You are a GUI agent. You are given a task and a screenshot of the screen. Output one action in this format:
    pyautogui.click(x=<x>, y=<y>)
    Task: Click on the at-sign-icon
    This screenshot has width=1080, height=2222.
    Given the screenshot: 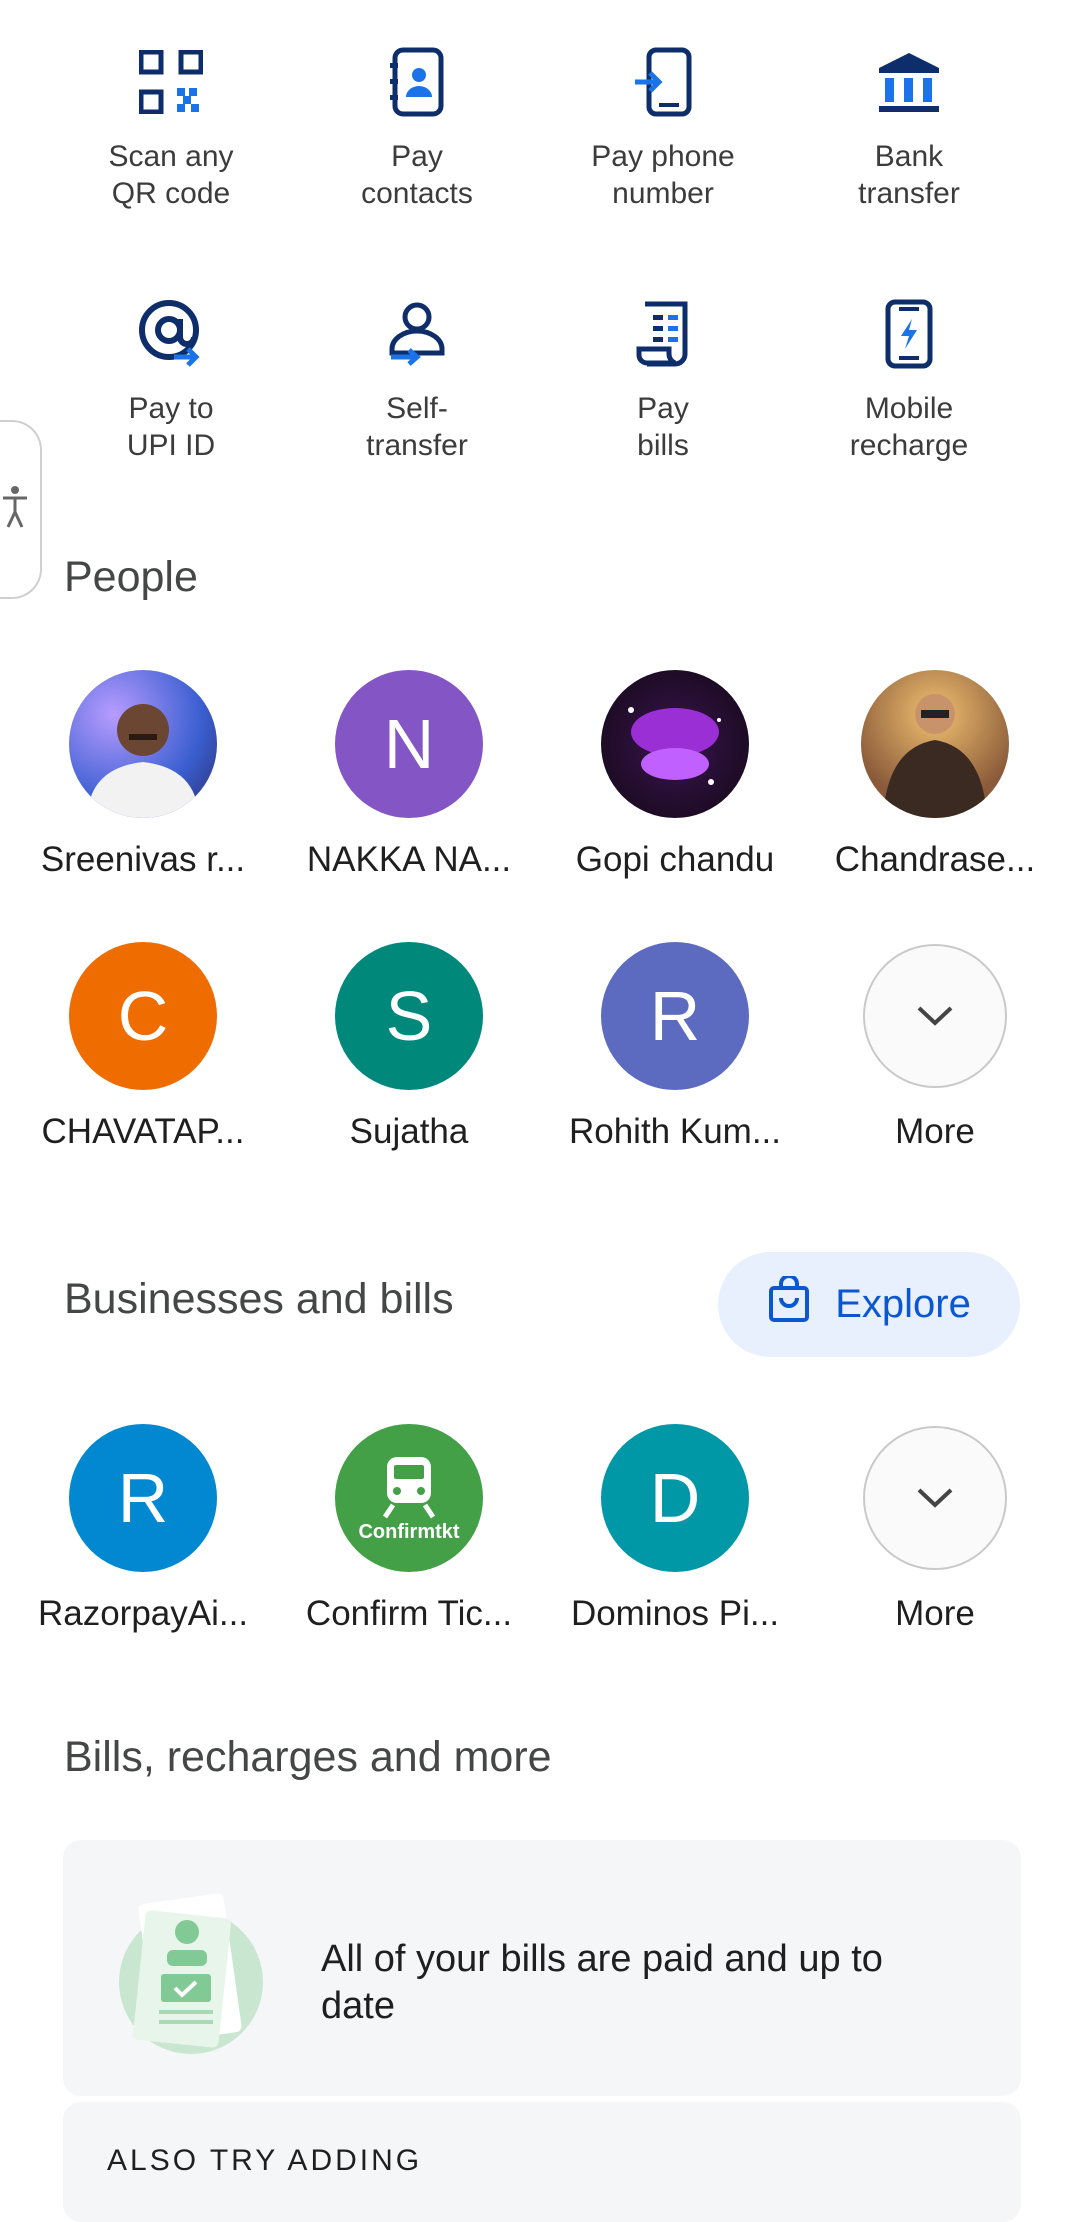 What is the action you would take?
    pyautogui.click(x=171, y=334)
    